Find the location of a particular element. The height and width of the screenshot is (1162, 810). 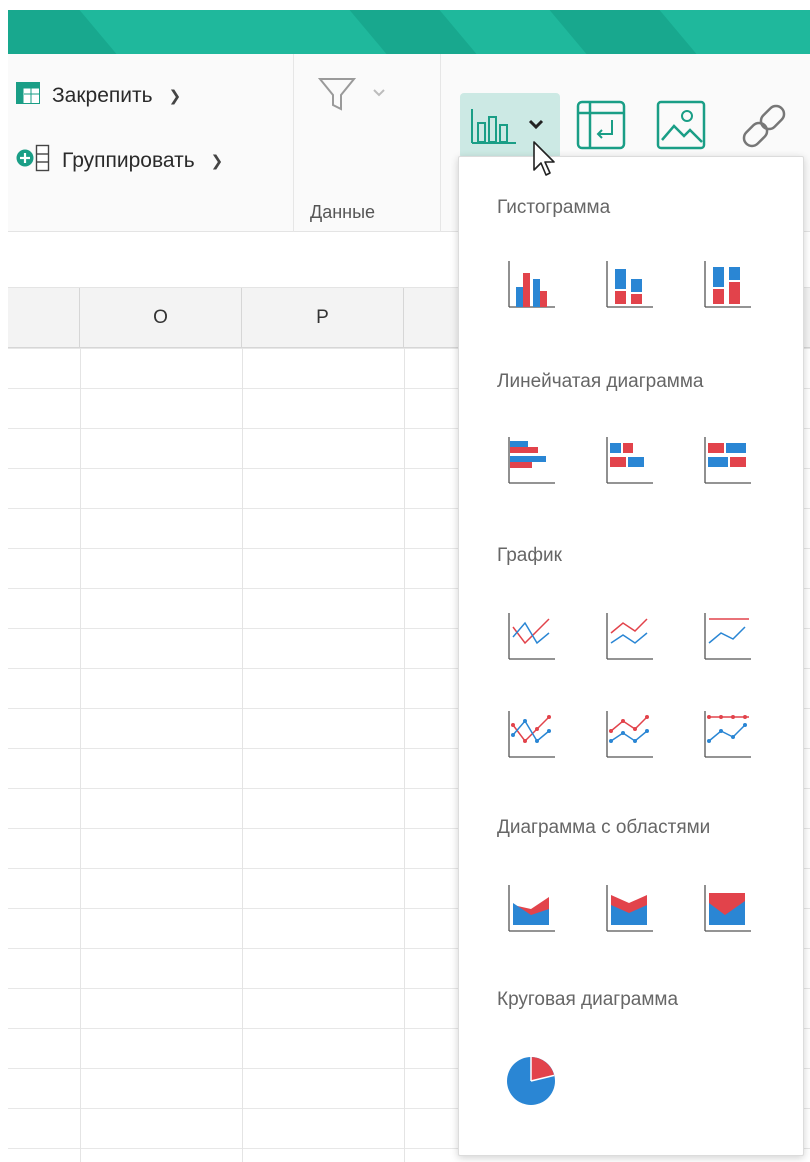

bar-chart-icon is located at coordinates (496, 129).